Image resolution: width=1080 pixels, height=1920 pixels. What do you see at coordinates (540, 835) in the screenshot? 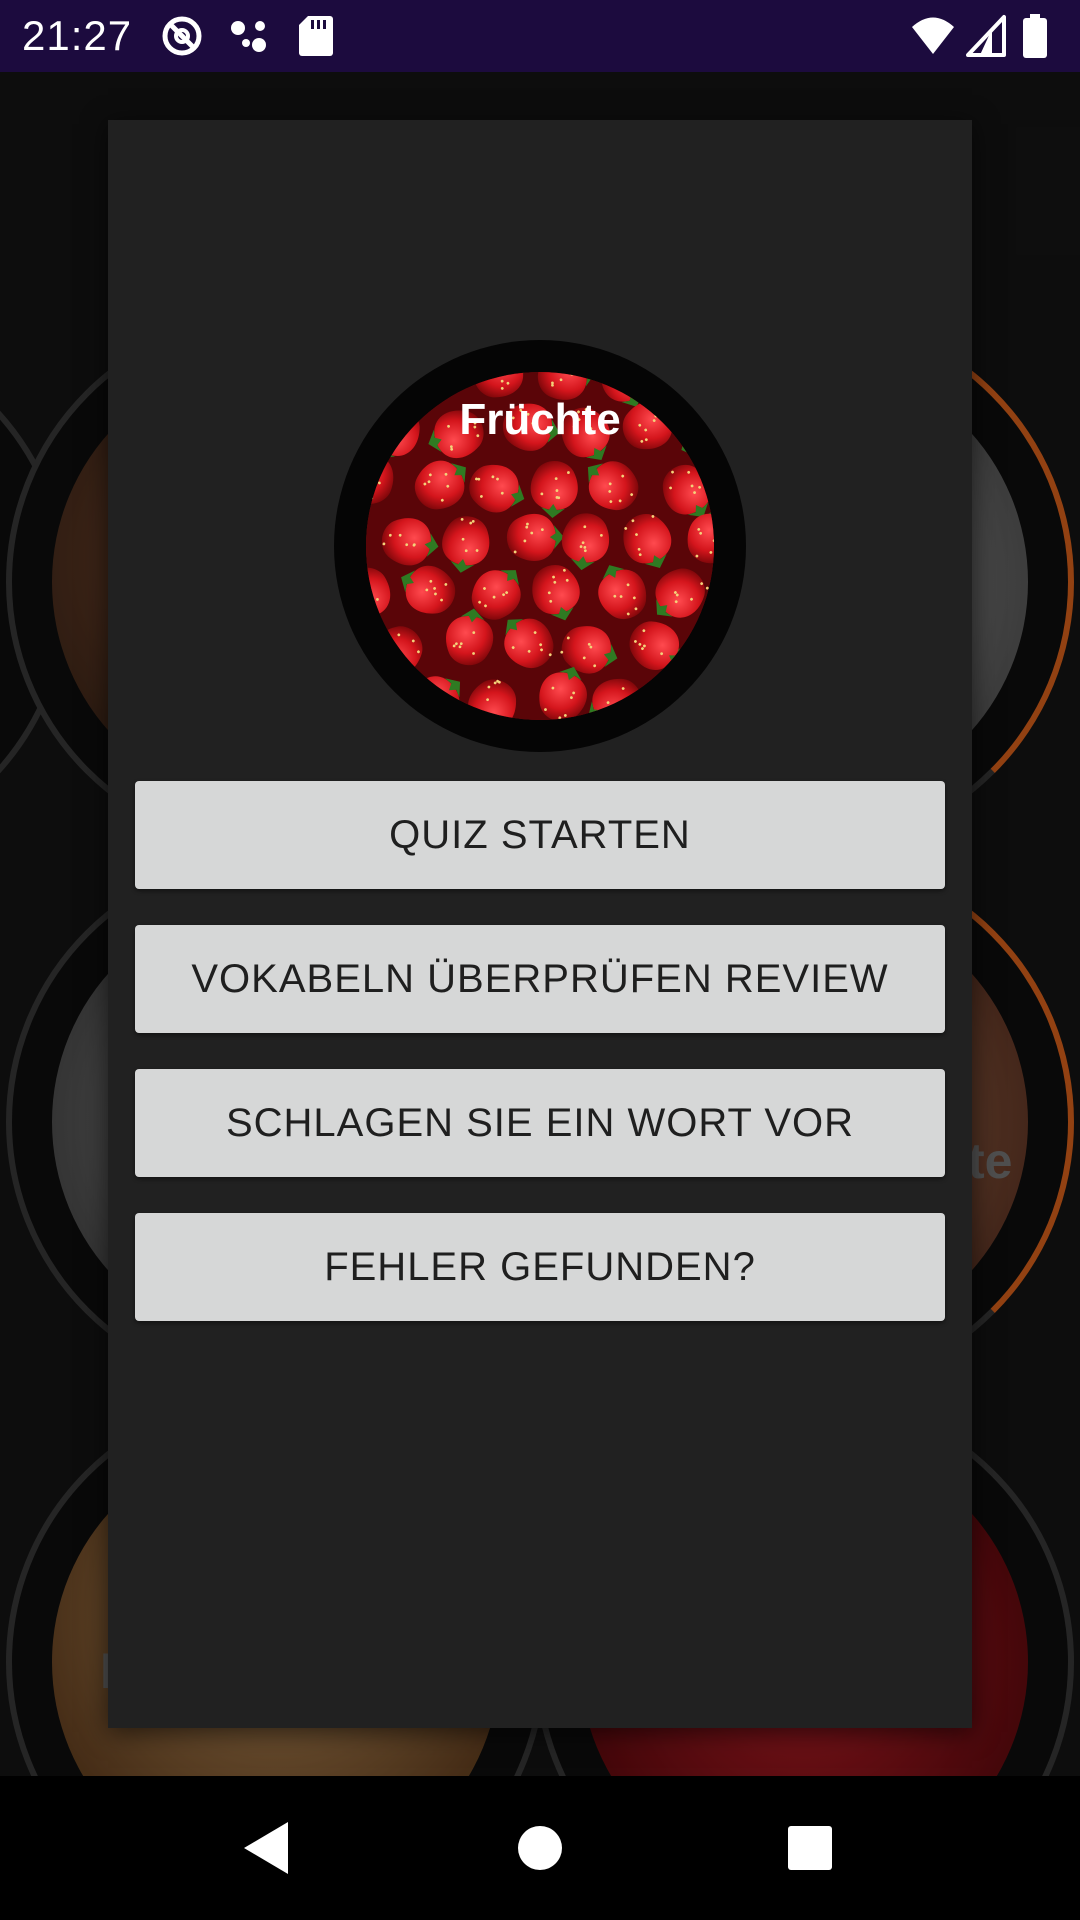
I see `start-quiz-button: QUIZ STARTEN` at bounding box center [540, 835].